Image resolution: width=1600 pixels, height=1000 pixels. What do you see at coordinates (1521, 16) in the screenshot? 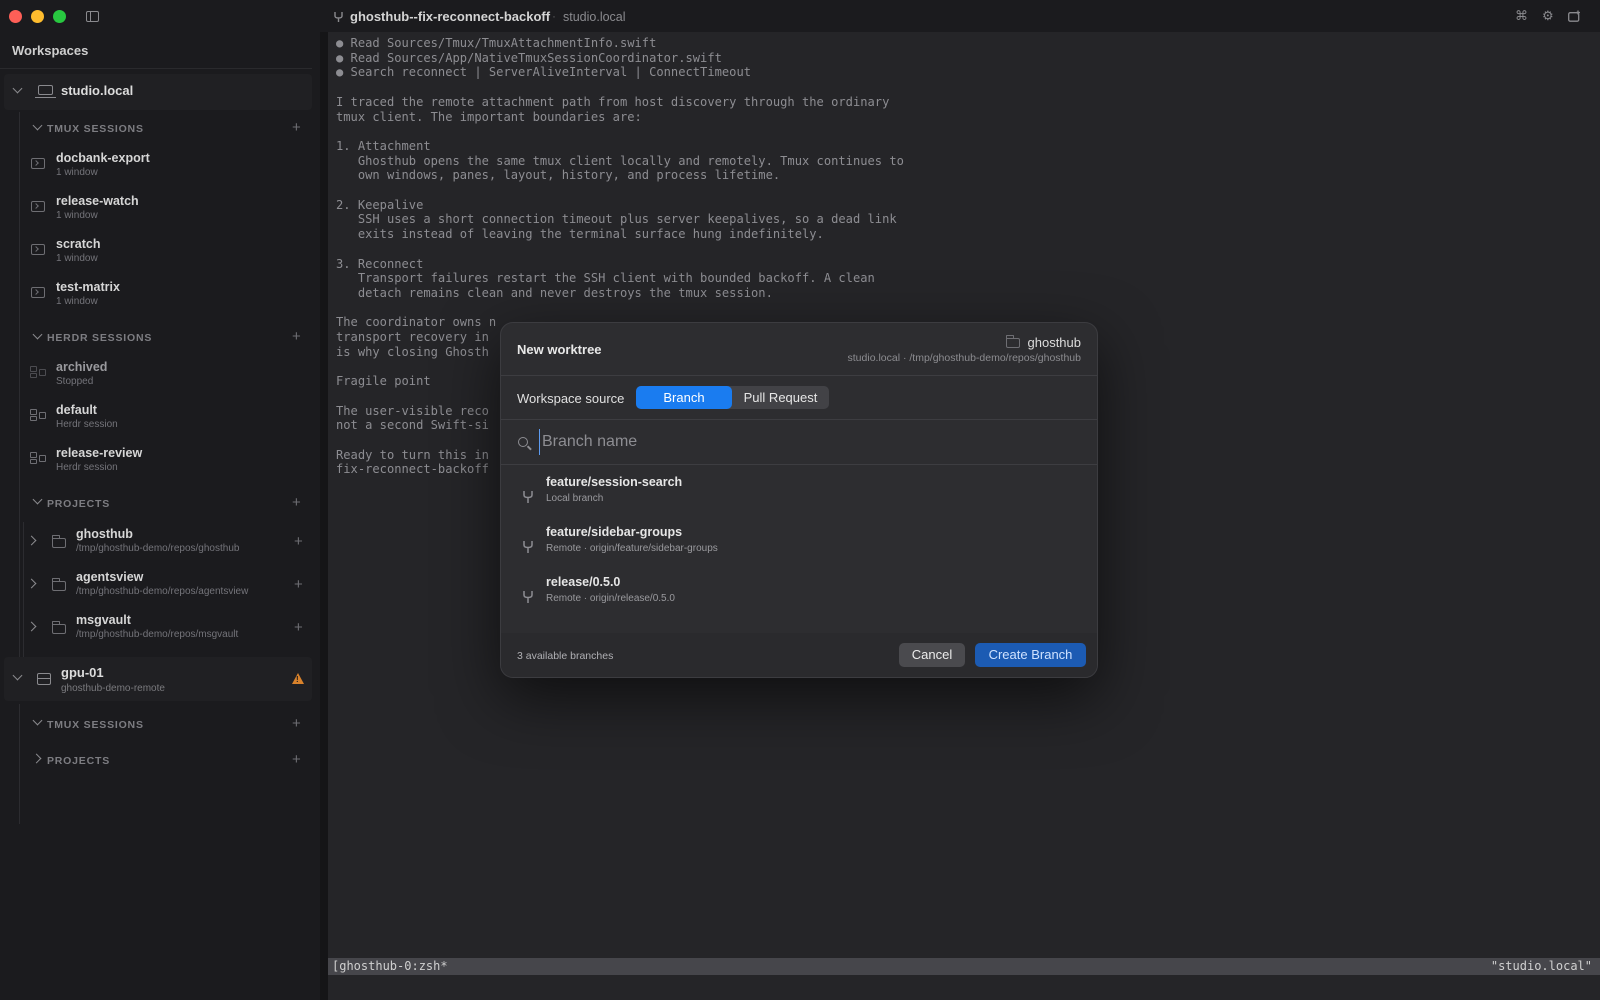
I see `command-icon: ⌘` at bounding box center [1521, 16].